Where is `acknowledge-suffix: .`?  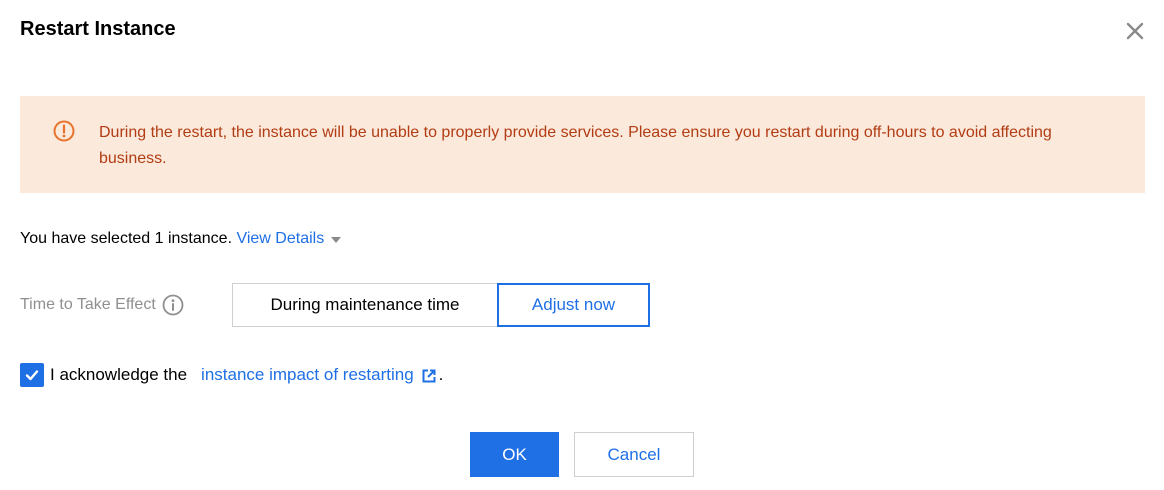
acknowledge-suffix: . is located at coordinates (441, 374).